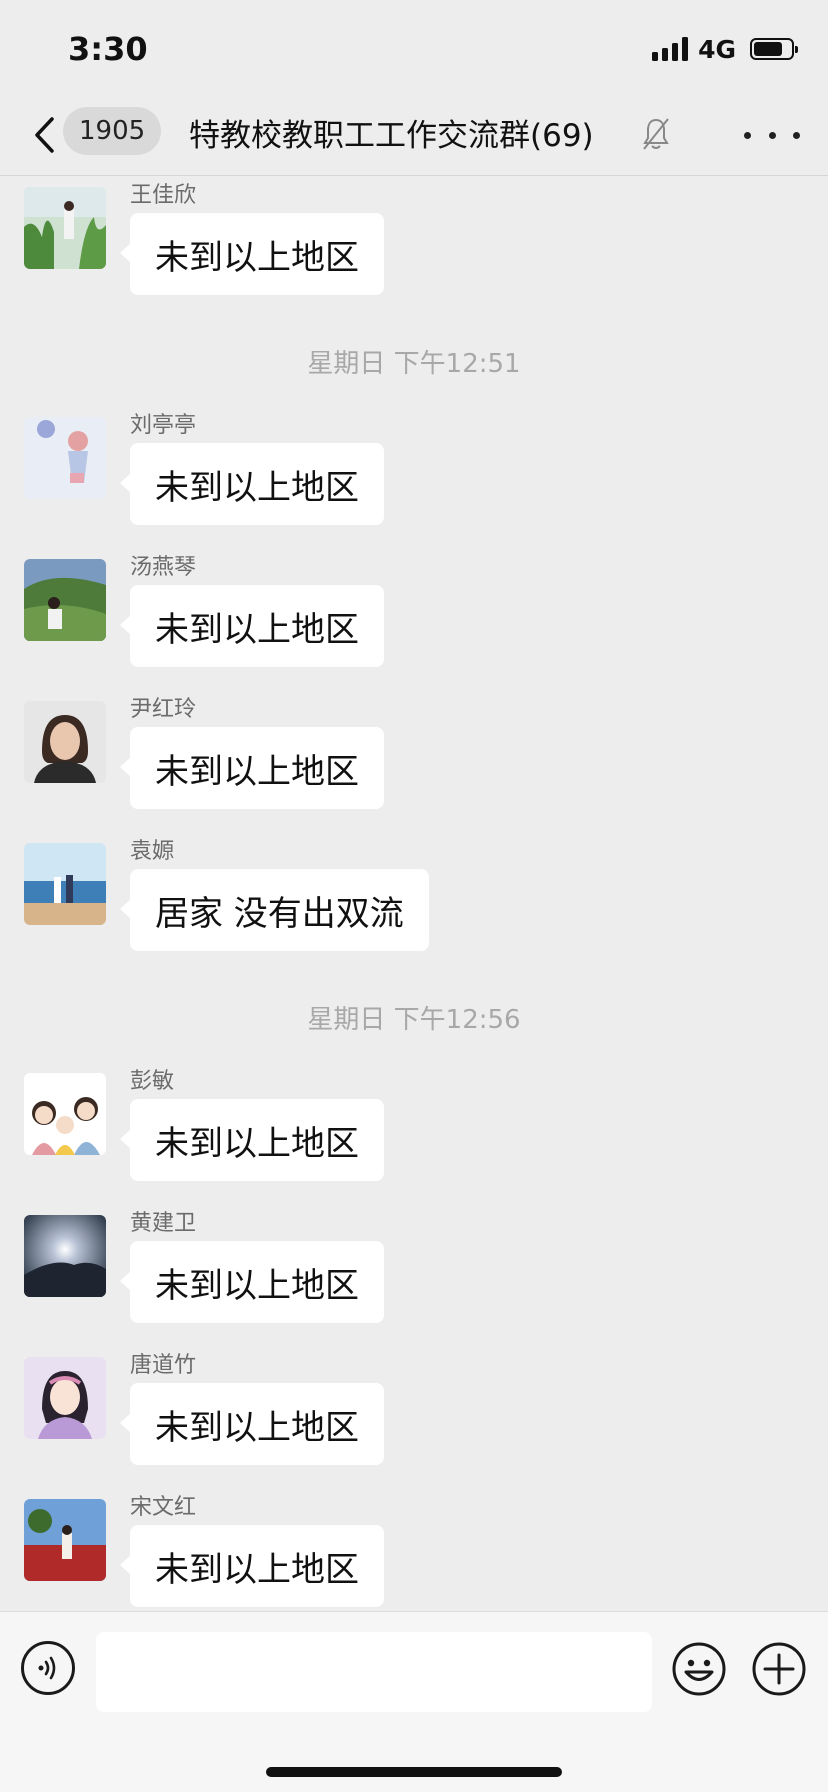 The image size is (828, 1792). What do you see at coordinates (414, 48) in the screenshot?
I see `status-bar: 3:30 4G` at bounding box center [414, 48].